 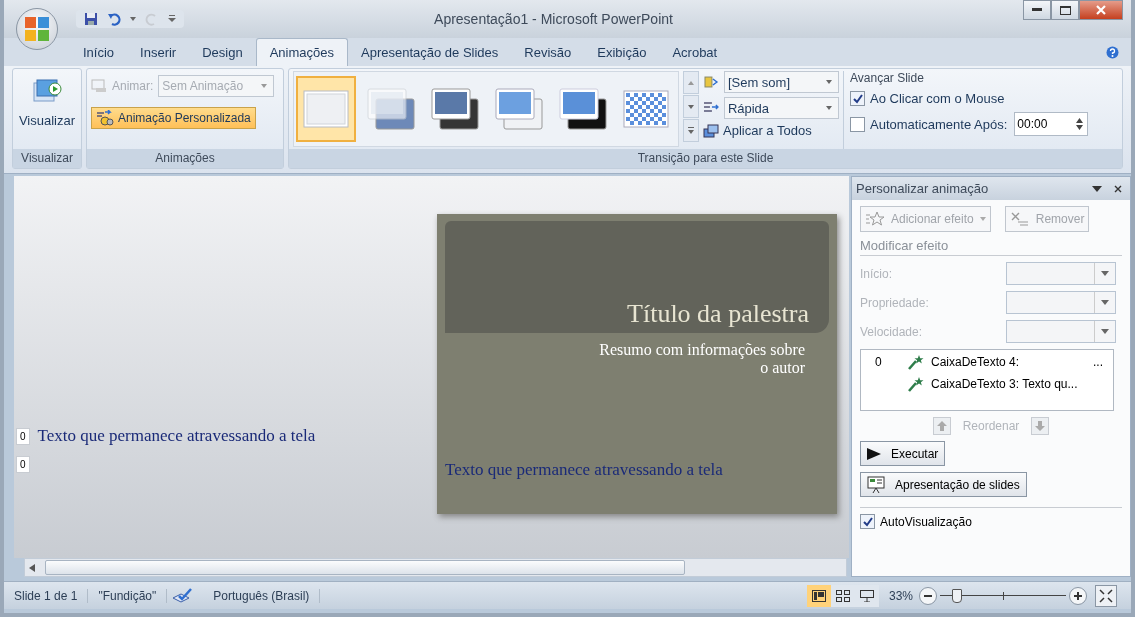 I want to click on ribbon-tab: Revisão, so click(x=548, y=52).